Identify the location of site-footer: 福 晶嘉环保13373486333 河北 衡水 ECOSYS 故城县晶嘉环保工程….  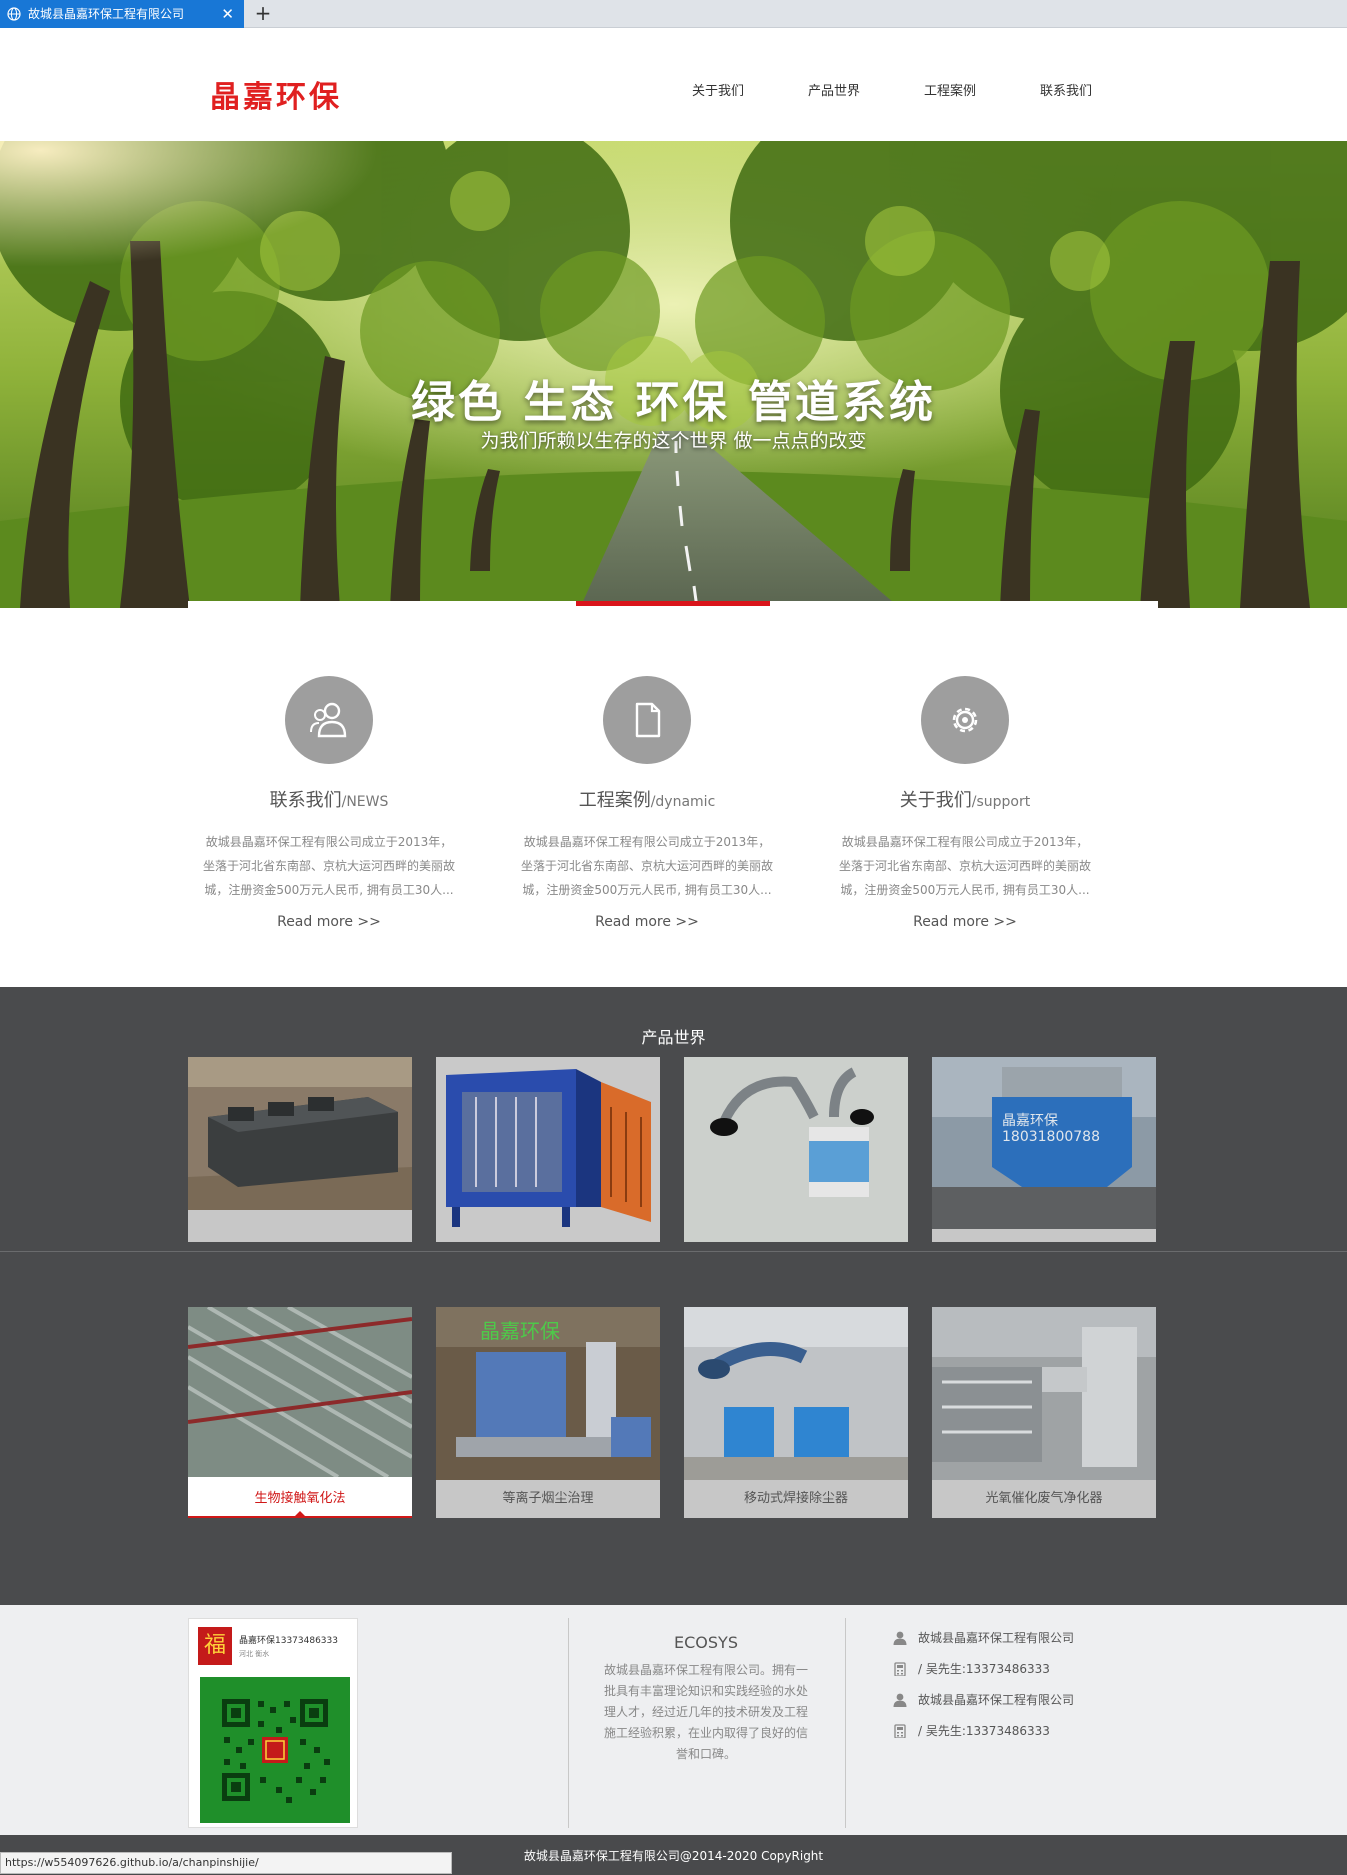
(673, 1720).